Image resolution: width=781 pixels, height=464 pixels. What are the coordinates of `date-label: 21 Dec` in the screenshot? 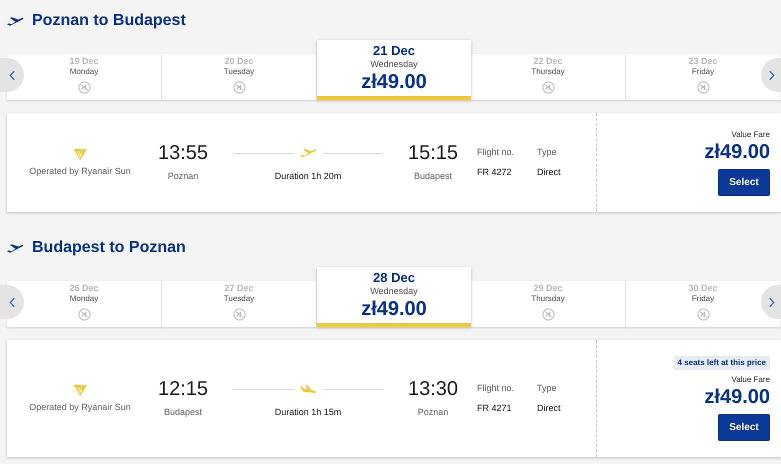 It's located at (394, 51).